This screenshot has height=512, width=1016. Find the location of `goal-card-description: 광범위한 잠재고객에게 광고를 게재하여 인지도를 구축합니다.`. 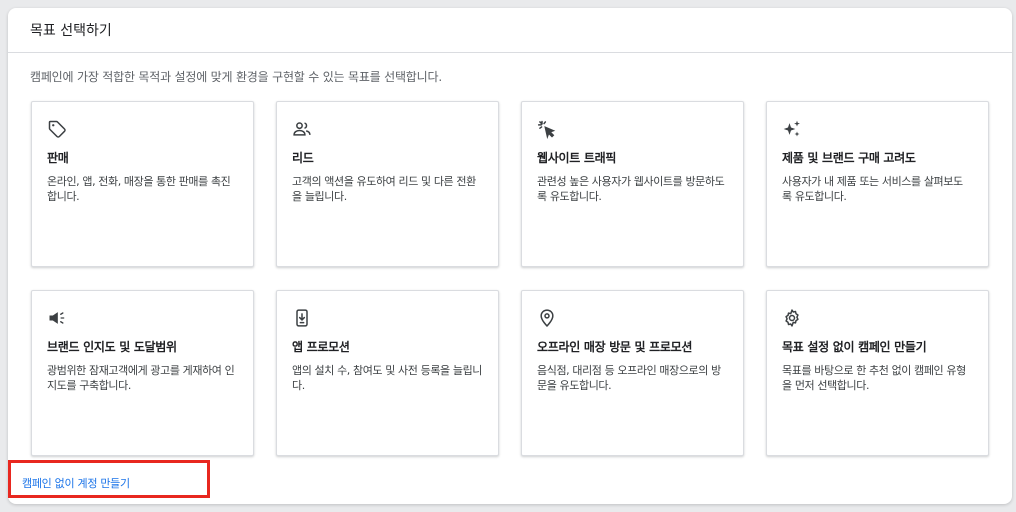

goal-card-description: 광범위한 잠재고객에게 광고를 게재하여 인지도를 구축합니다. is located at coordinates (141, 378).